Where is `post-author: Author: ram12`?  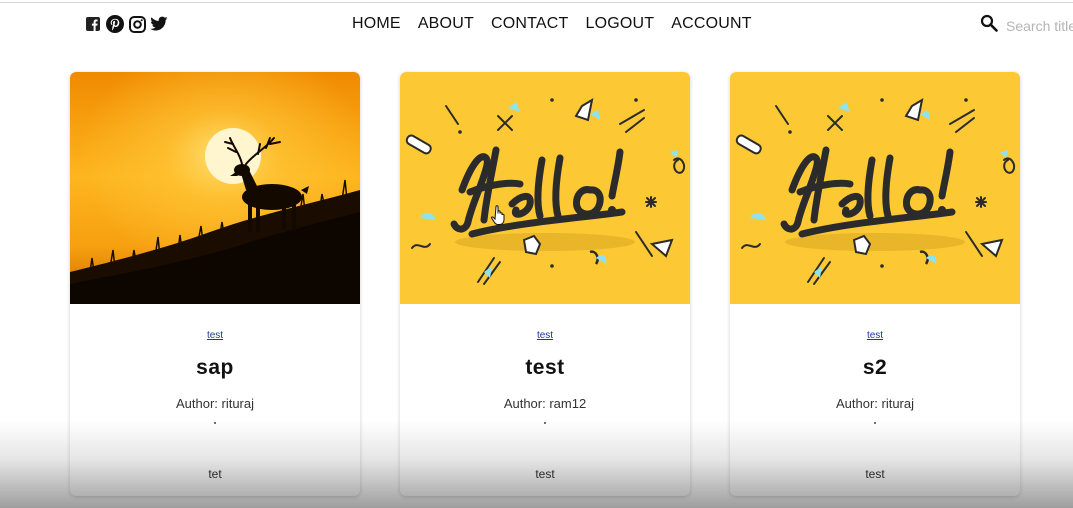
post-author: Author: ram12 is located at coordinates (545, 403).